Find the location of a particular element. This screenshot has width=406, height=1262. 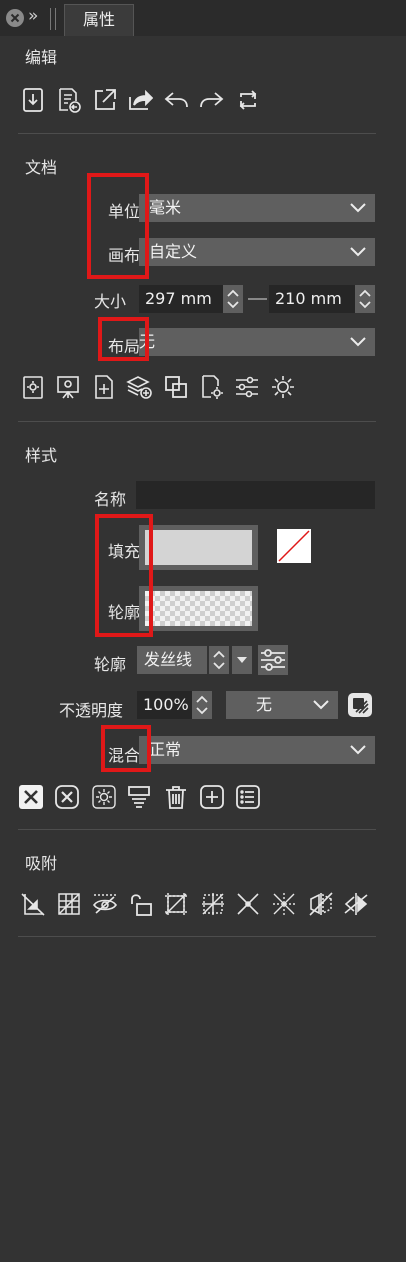

opacity-stepper is located at coordinates (202, 705).